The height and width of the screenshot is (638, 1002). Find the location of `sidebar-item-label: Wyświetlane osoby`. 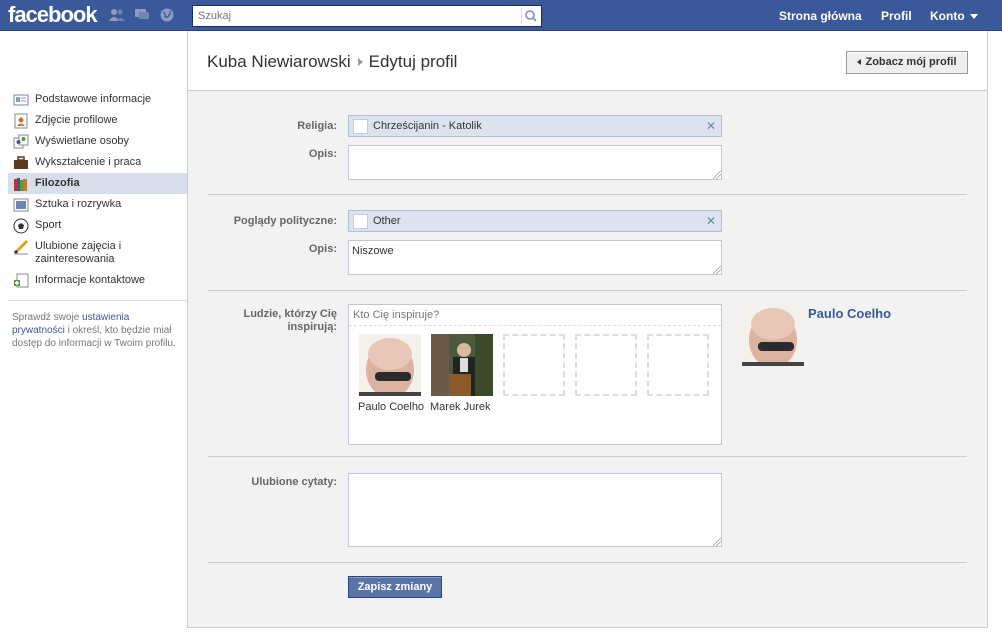

sidebar-item-label: Wyświetlane osoby is located at coordinates (82, 141).